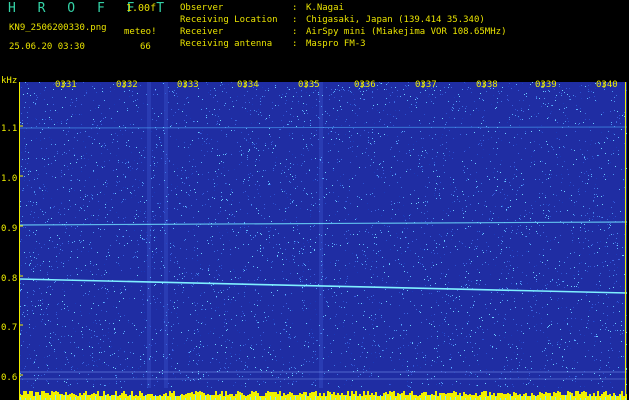 The image size is (629, 400). What do you see at coordinates (426, 85) in the screenshot?
I see `time-tick-label: 0337` at bounding box center [426, 85].